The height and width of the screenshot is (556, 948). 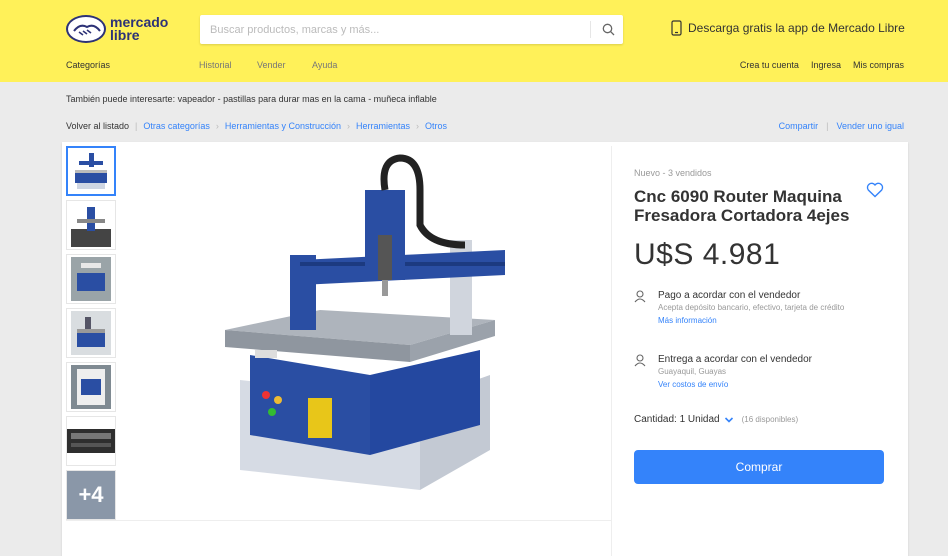 What do you see at coordinates (139, 28) in the screenshot?
I see `logo-text: mercado libre` at bounding box center [139, 28].